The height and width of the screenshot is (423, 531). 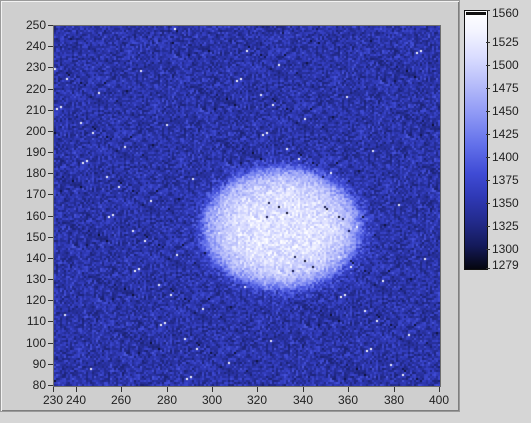 I want to click on x-axis-tick-label: 240, so click(x=76, y=400).